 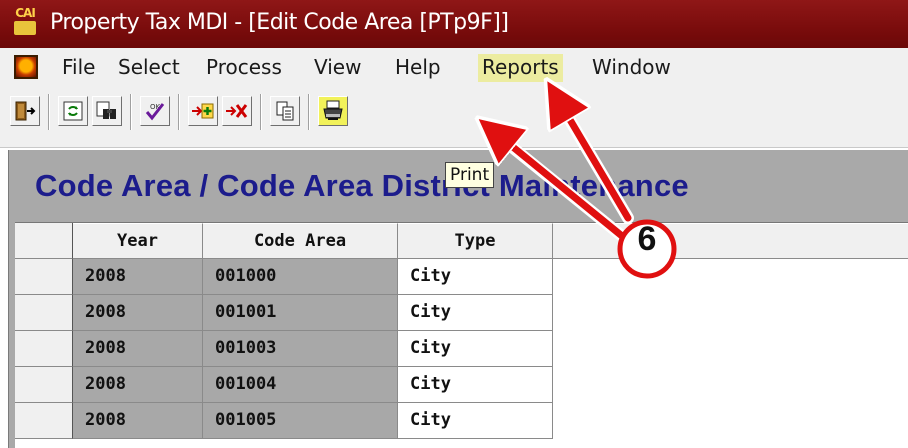 I want to click on menu-help: Help, so click(x=418, y=68).